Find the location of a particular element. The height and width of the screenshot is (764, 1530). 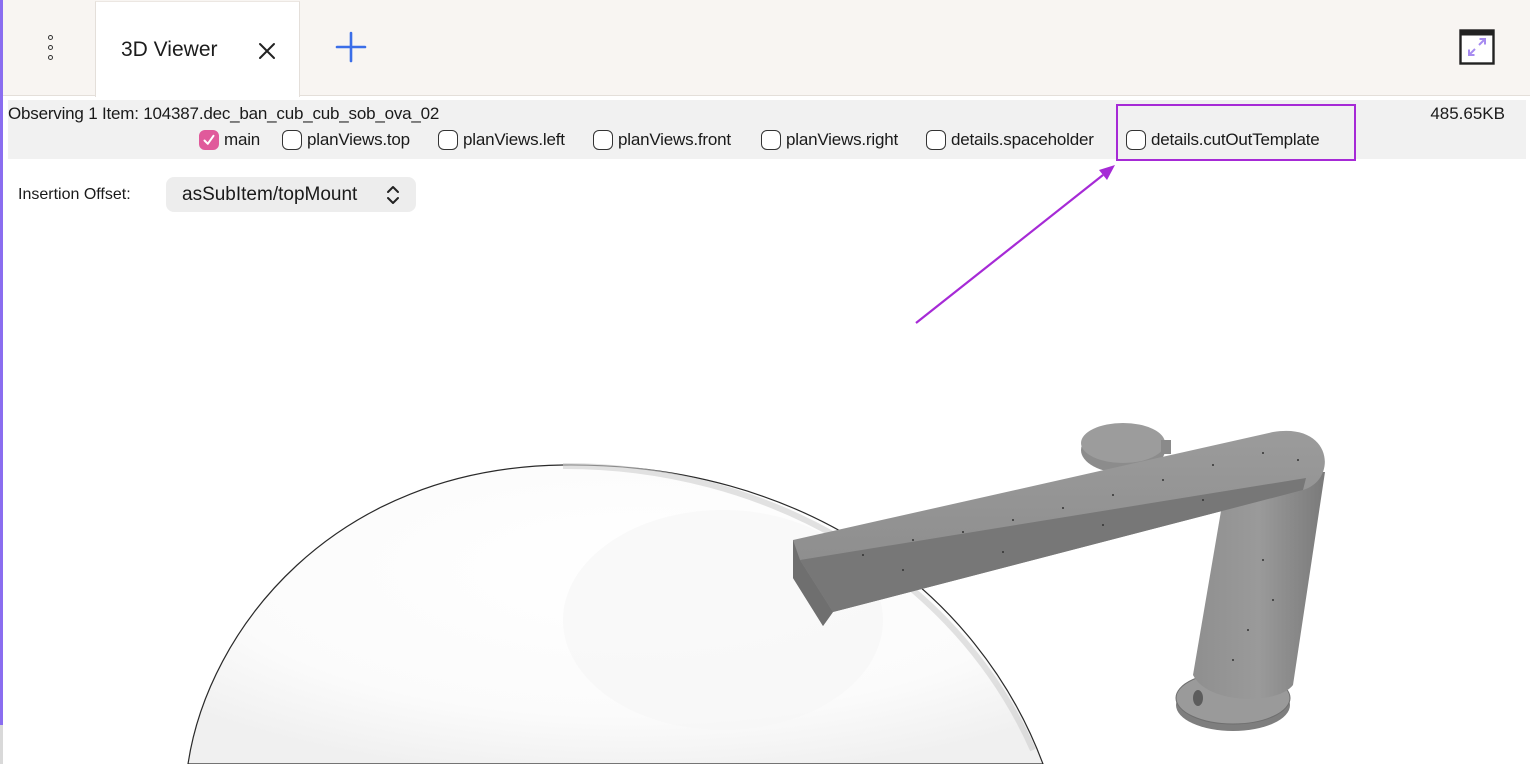

checkbox-details-spaceholder: details.spaceholder is located at coordinates (1010, 140).